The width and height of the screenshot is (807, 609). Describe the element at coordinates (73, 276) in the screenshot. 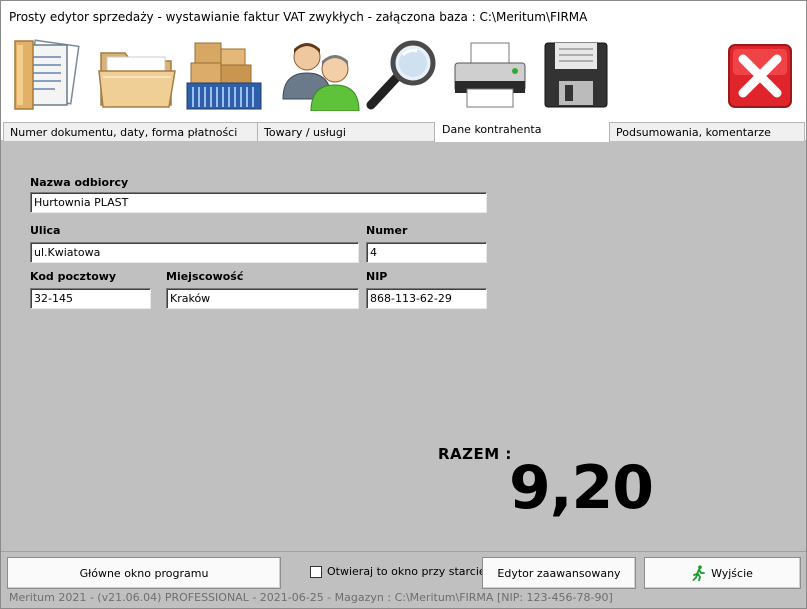

I see `postal-code-label: Kod pocztowy` at that location.